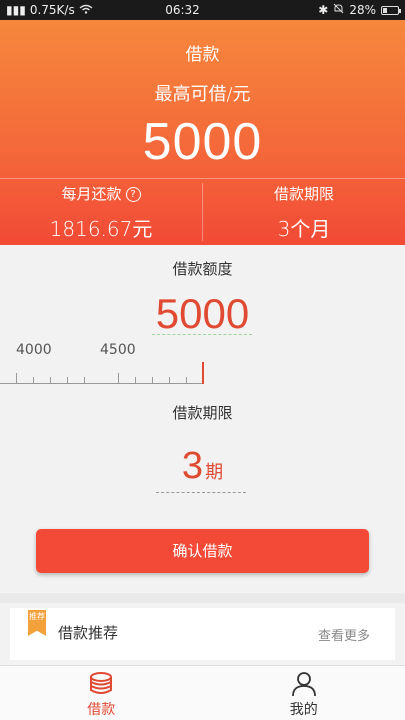 The width and height of the screenshot is (405, 720). I want to click on bluetooth-icon: ✱, so click(323, 10).